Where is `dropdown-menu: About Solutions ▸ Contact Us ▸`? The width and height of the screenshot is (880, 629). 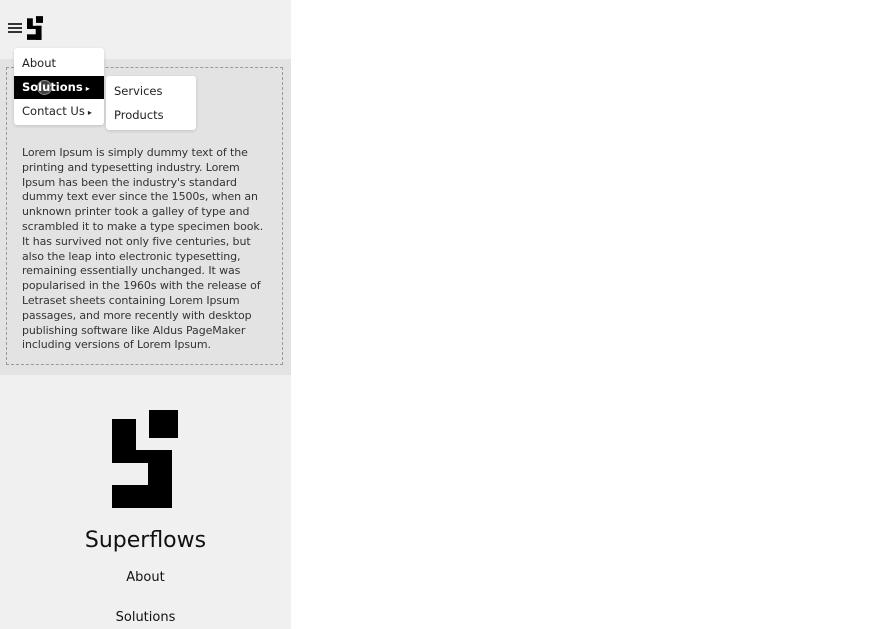 dropdown-menu: About Solutions ▸ Contact Us ▸ is located at coordinates (59, 86).